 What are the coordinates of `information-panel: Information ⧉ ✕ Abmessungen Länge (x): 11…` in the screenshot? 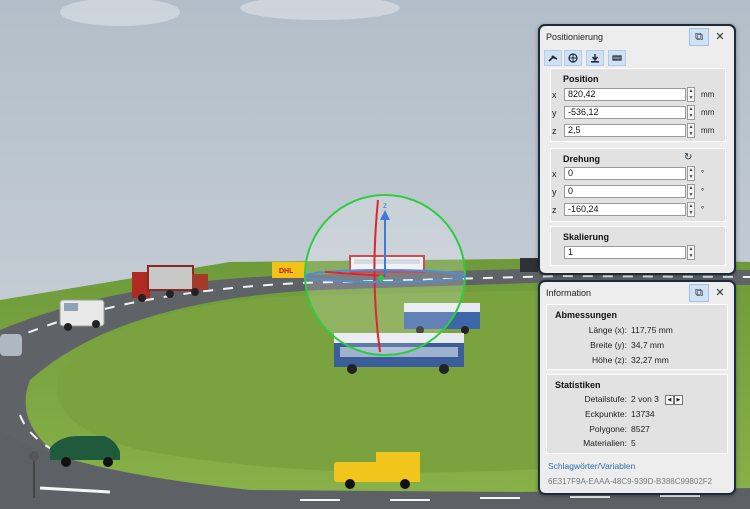 It's located at (637, 387).